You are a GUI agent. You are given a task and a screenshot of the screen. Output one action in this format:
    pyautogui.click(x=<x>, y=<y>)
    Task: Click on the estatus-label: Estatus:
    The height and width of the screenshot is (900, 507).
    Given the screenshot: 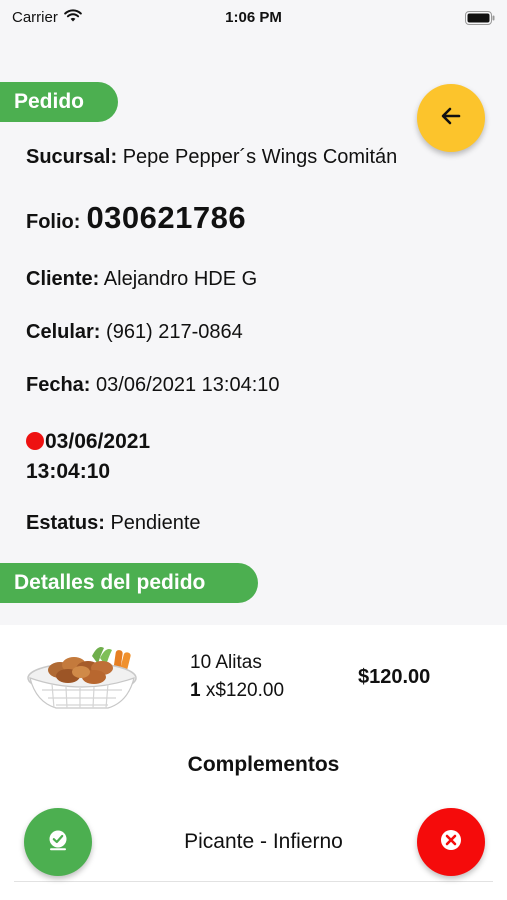 What is the action you would take?
    pyautogui.click(x=65, y=523)
    